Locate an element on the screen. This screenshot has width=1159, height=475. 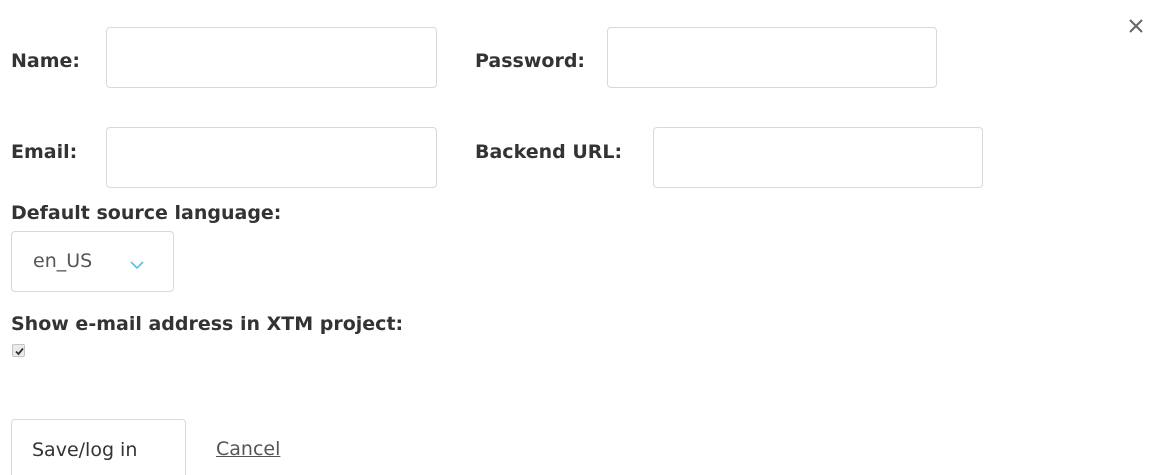
password-label: Password: is located at coordinates (530, 61).